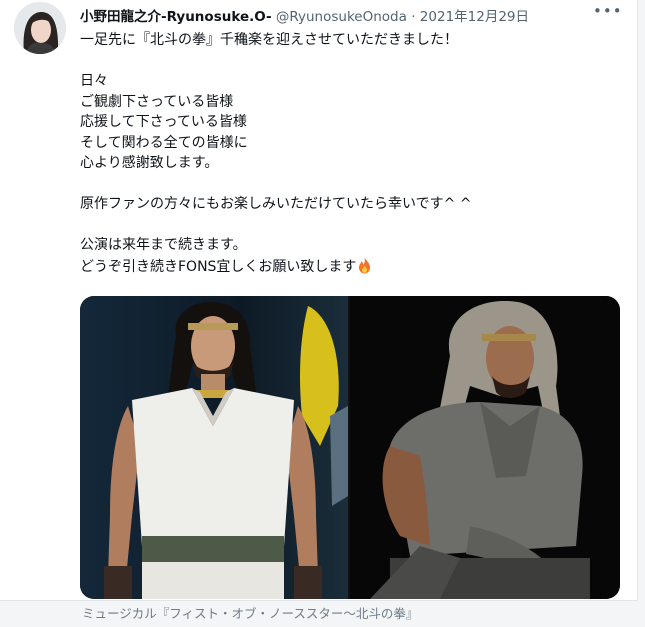 The image size is (645, 627). What do you see at coordinates (341, 17) in the screenshot?
I see `user-handle: @RyunosukeOnoda` at bounding box center [341, 17].